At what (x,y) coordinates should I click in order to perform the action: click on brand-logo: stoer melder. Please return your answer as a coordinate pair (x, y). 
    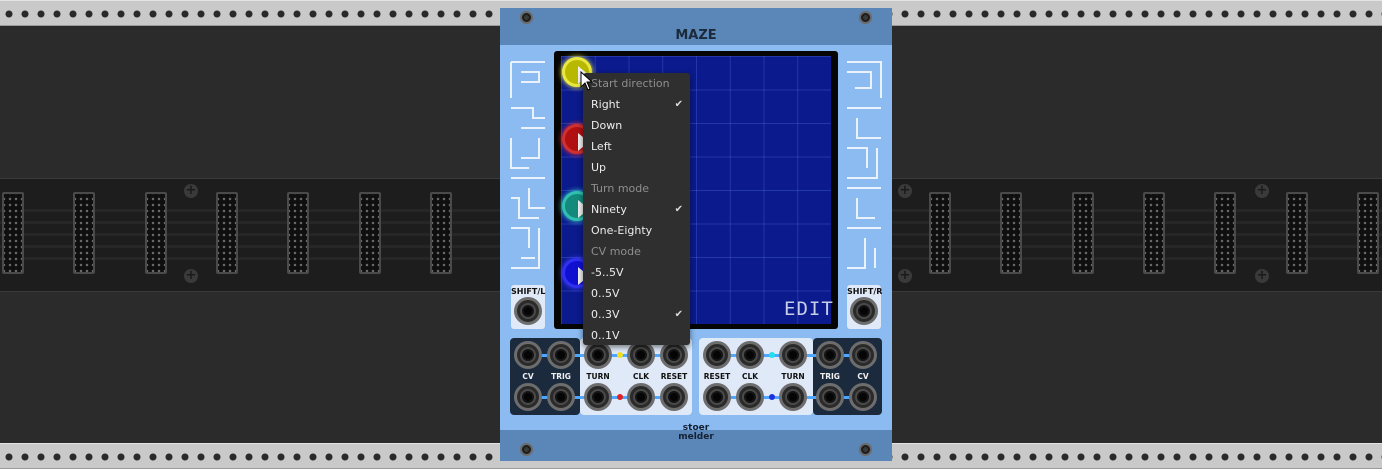
    Looking at the image, I should click on (696, 433).